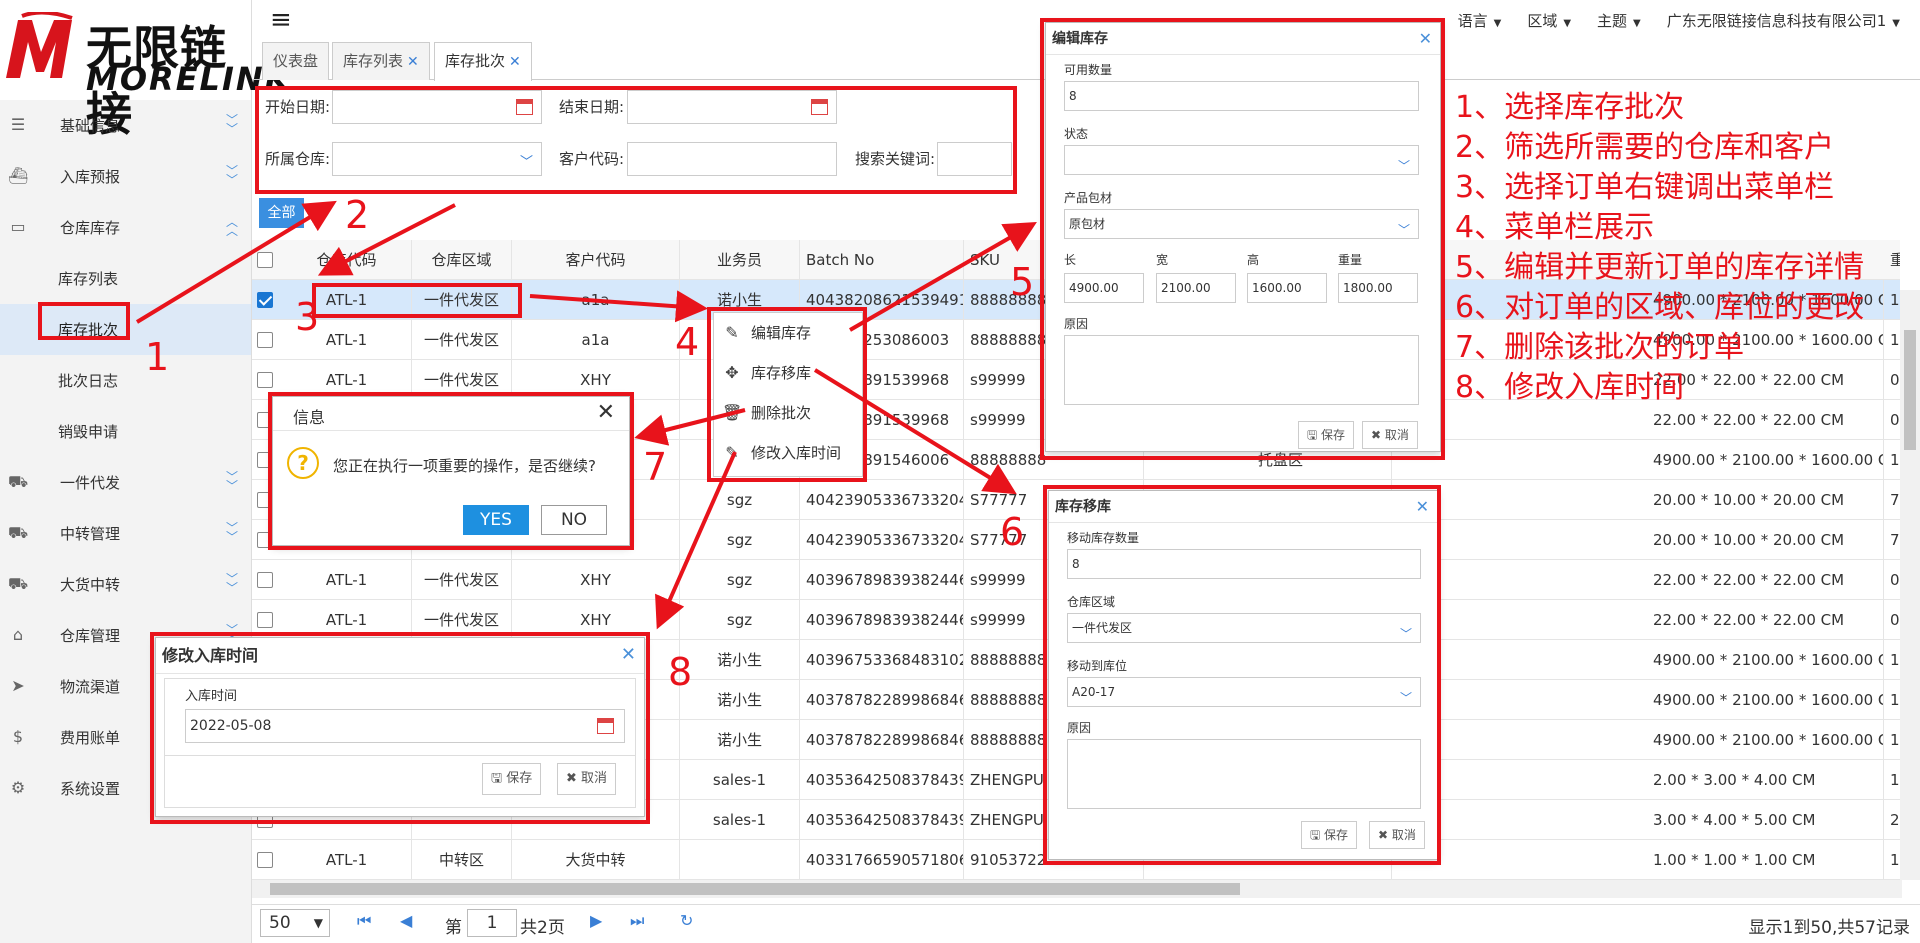  I want to click on packaging-select: 原包材 ﹀, so click(1241, 224).